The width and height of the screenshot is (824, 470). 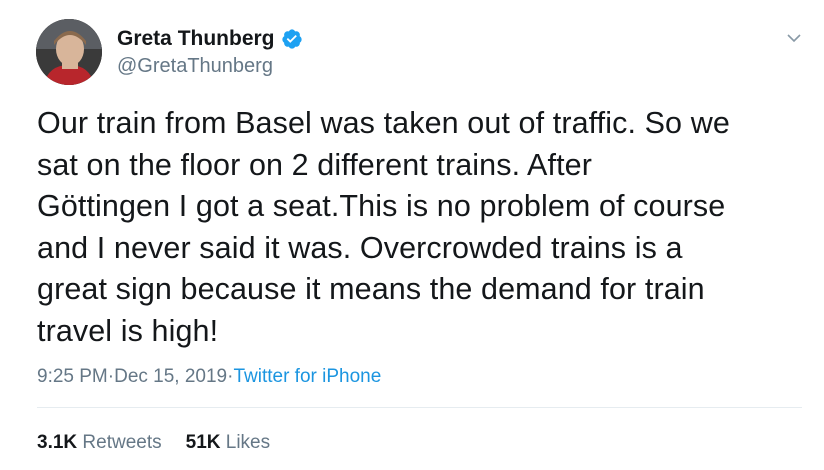 What do you see at coordinates (292, 39) in the screenshot?
I see `verified-badge-icon` at bounding box center [292, 39].